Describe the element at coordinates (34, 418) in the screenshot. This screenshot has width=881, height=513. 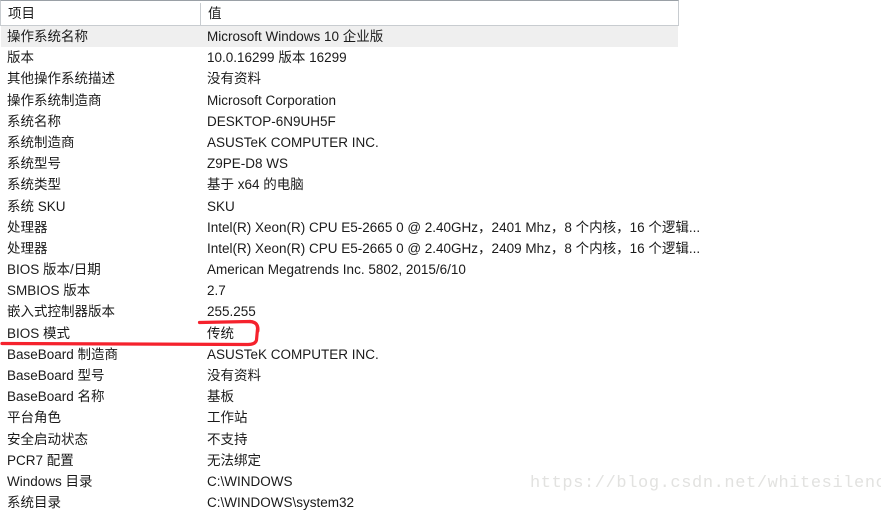
I see `cell-item: 平台角色` at that location.